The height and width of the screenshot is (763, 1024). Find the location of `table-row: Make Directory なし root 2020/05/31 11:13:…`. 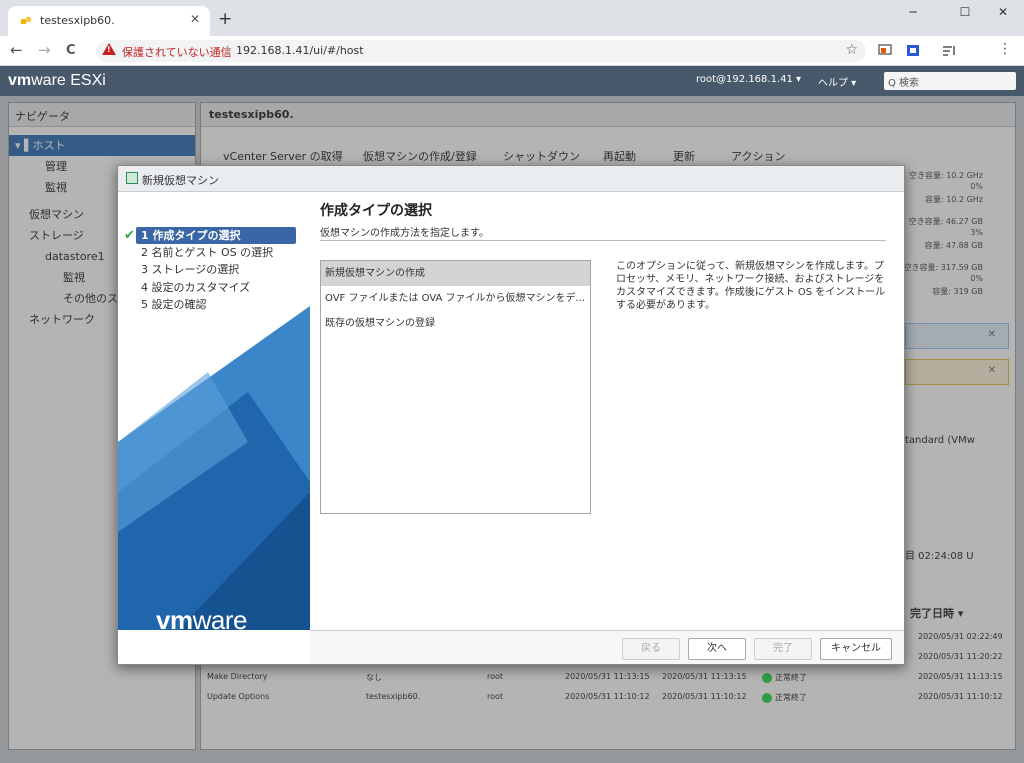

table-row: Make Directory なし root 2020/05/31 11:13:… is located at coordinates (608, 677).